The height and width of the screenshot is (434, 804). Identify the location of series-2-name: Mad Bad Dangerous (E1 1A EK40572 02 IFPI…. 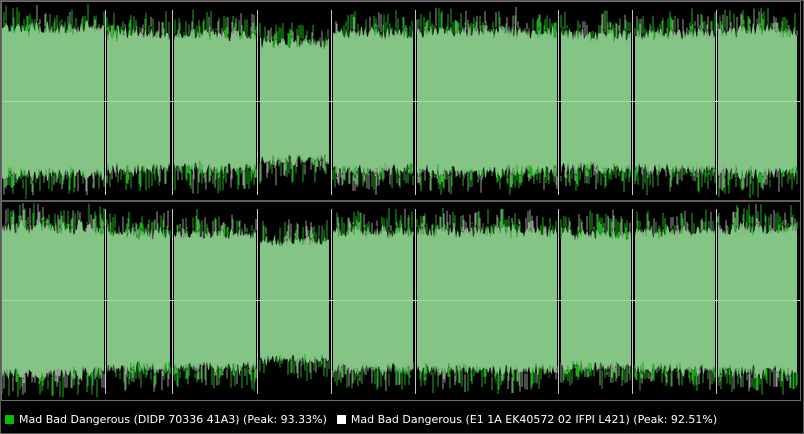
(490, 419).